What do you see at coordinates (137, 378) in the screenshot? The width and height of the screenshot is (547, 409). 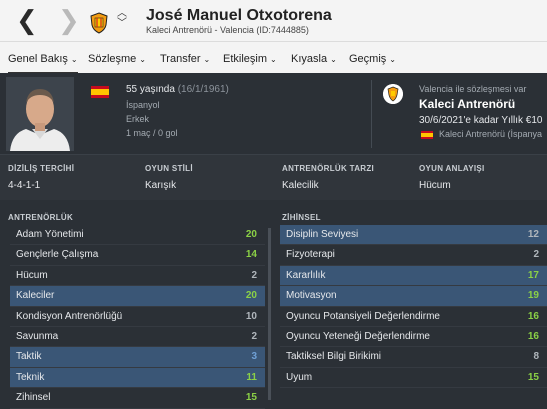 I see `attr-row: Teknik 11` at bounding box center [137, 378].